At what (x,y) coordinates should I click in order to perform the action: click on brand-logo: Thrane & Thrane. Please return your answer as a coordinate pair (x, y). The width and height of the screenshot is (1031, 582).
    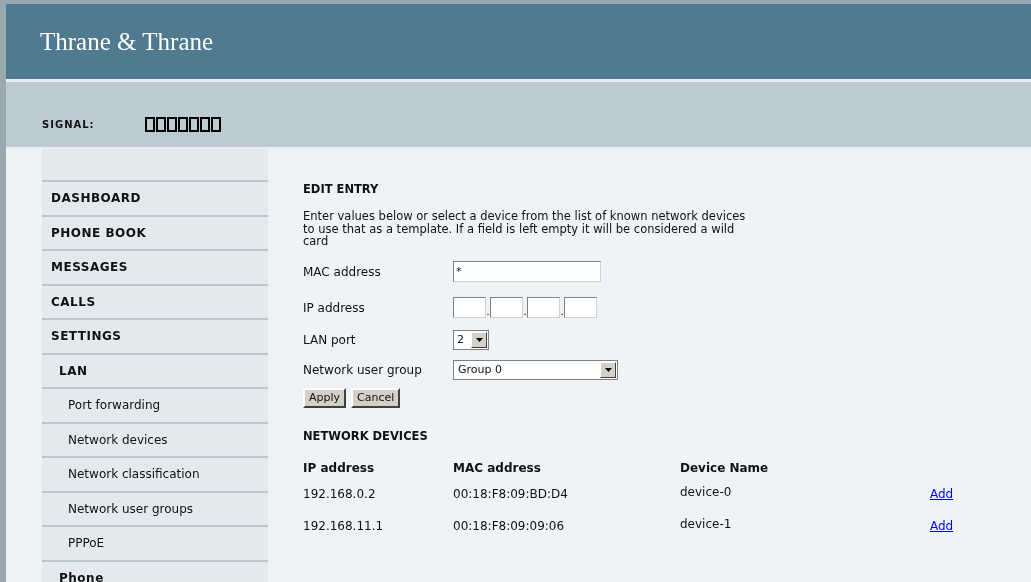
    Looking at the image, I should click on (127, 41).